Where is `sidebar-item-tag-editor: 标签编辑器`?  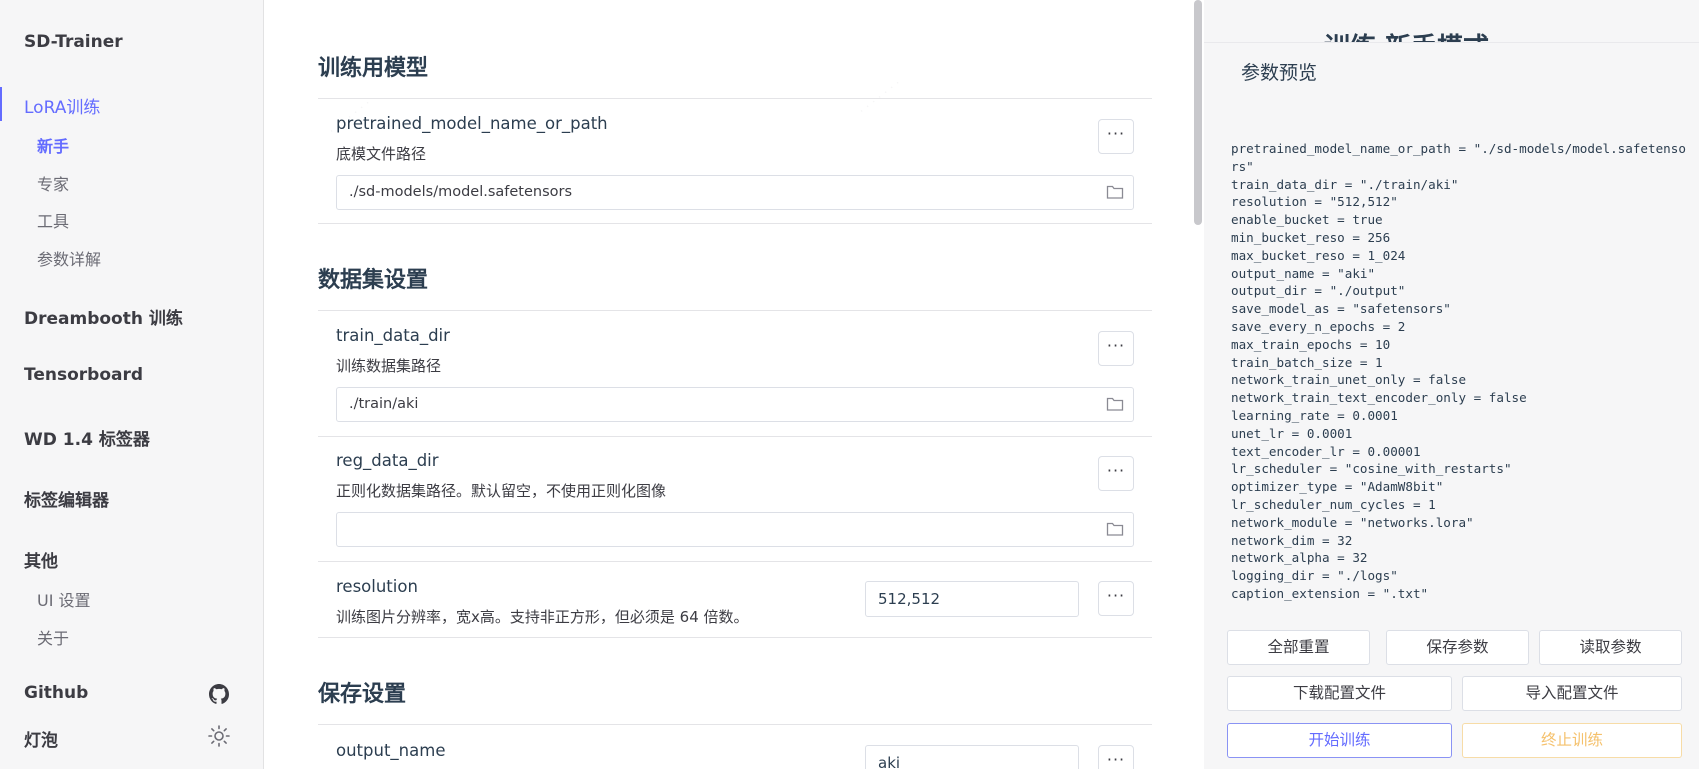
sidebar-item-tag-editor: 标签编辑器 is located at coordinates (66, 498).